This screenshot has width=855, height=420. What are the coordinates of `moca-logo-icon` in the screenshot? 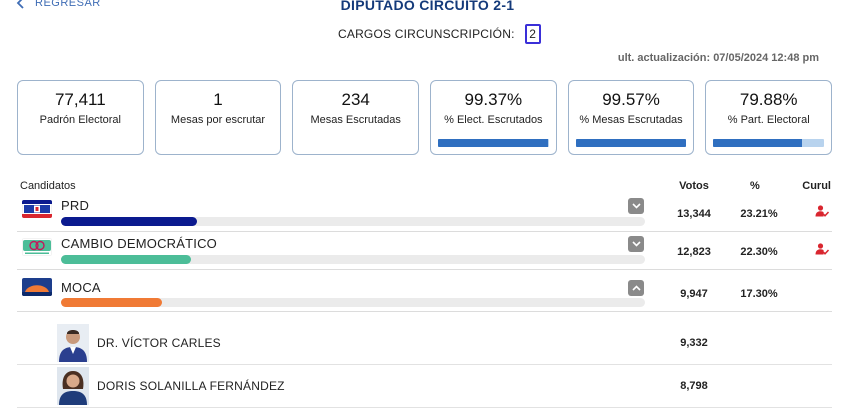 It's located at (37, 287).